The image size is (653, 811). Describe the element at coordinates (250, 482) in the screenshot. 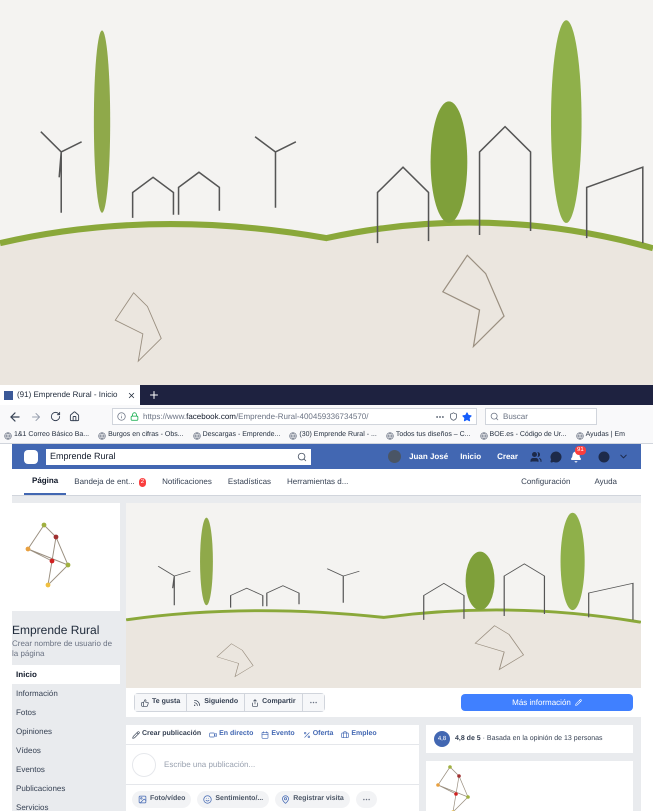

I see `page-tab: Estadísticas` at that location.